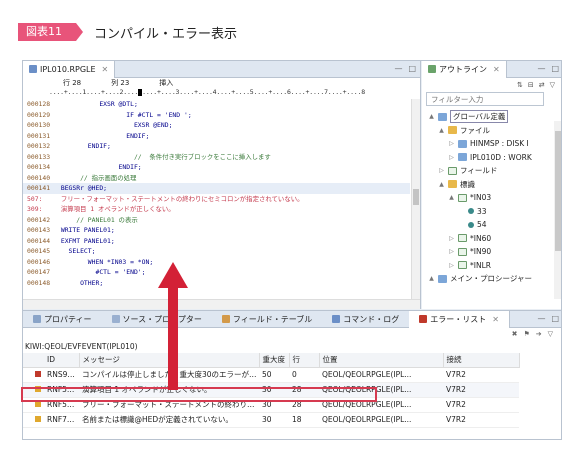 The width and height of the screenshot is (585, 461). What do you see at coordinates (267, 319) in the screenshot?
I see `bottom-tab: フィールド・テーブル` at bounding box center [267, 319].